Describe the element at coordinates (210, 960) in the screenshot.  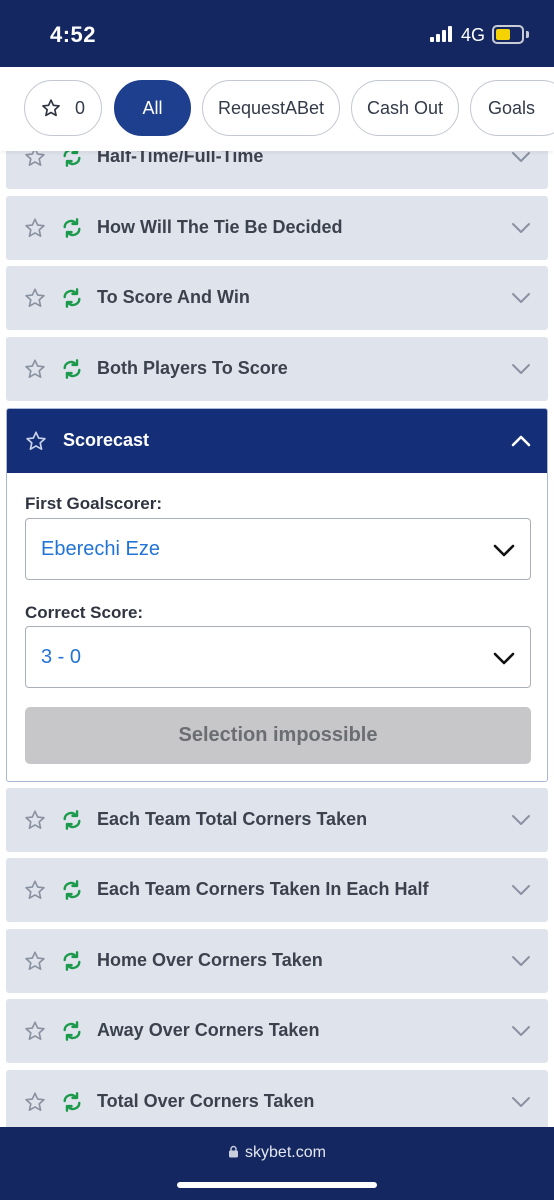
I see `market-title: Home Over Corners Taken` at that location.